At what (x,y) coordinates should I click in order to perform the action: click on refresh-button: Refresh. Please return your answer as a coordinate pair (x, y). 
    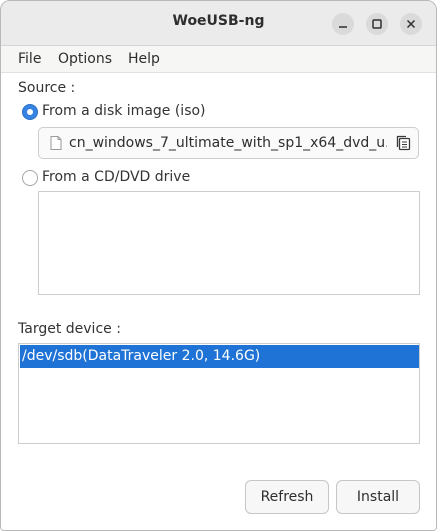
    Looking at the image, I should click on (287, 497).